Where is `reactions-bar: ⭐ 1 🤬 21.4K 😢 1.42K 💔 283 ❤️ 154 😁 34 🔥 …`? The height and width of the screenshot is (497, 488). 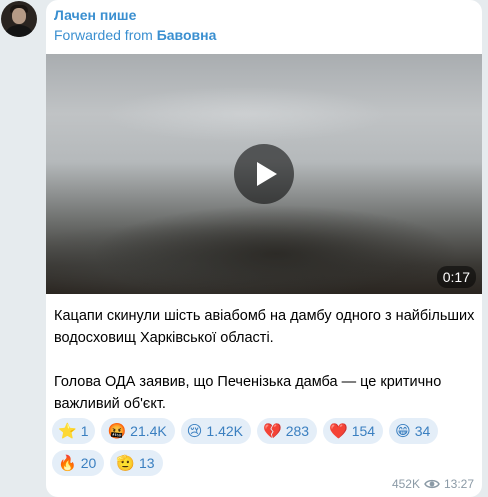
reactions-bar: ⭐ 1 🤬 21.4K 😢 1.42K 💔 283 ❤️ 154 😁 34 🔥 … is located at coordinates (265, 447).